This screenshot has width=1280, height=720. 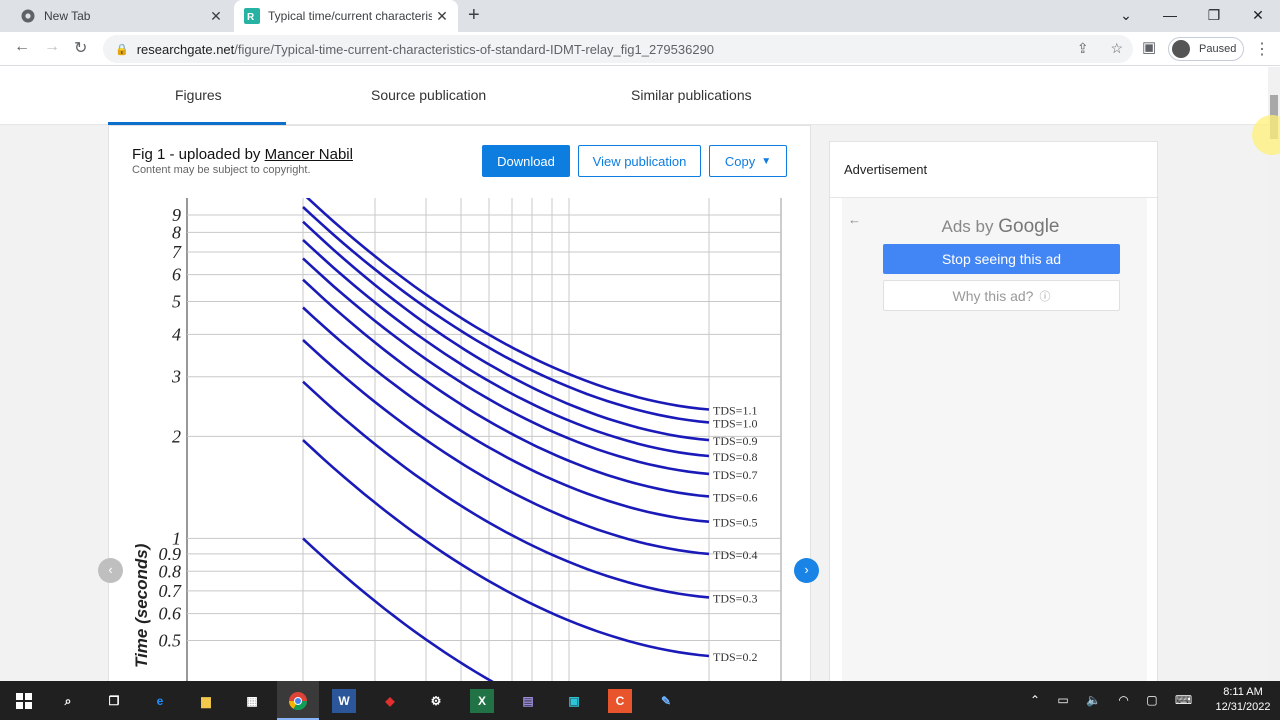 What do you see at coordinates (436, 701) in the screenshot?
I see `app-icon-gear: ⚙` at bounding box center [436, 701].